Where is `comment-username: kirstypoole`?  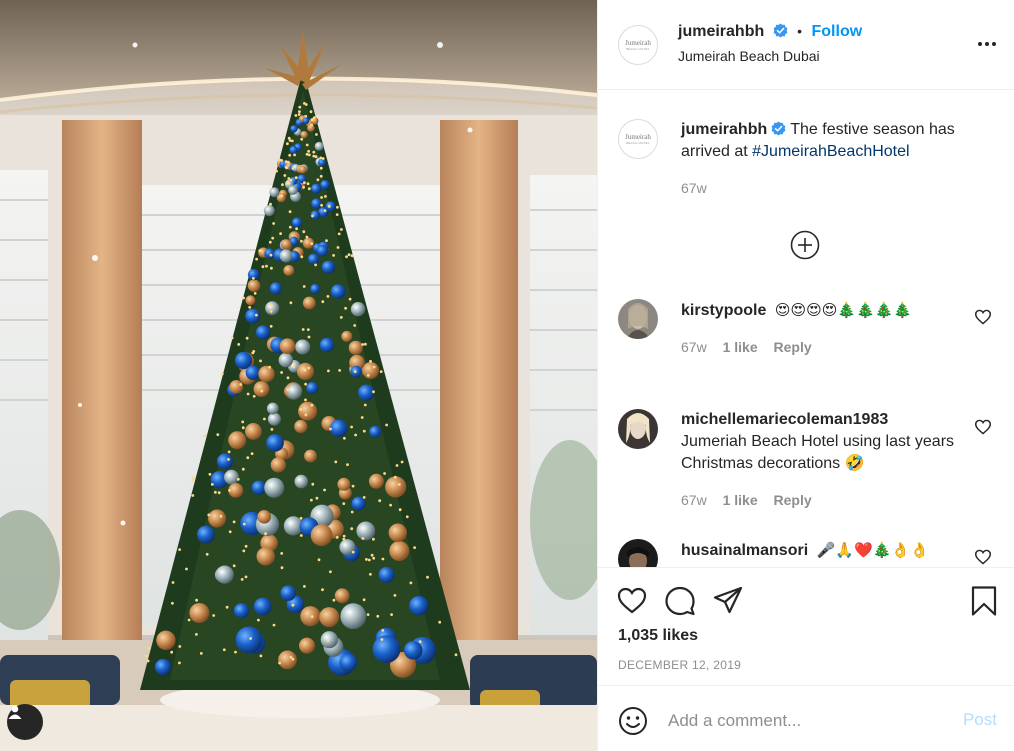 comment-username: kirstypoole is located at coordinates (723, 310).